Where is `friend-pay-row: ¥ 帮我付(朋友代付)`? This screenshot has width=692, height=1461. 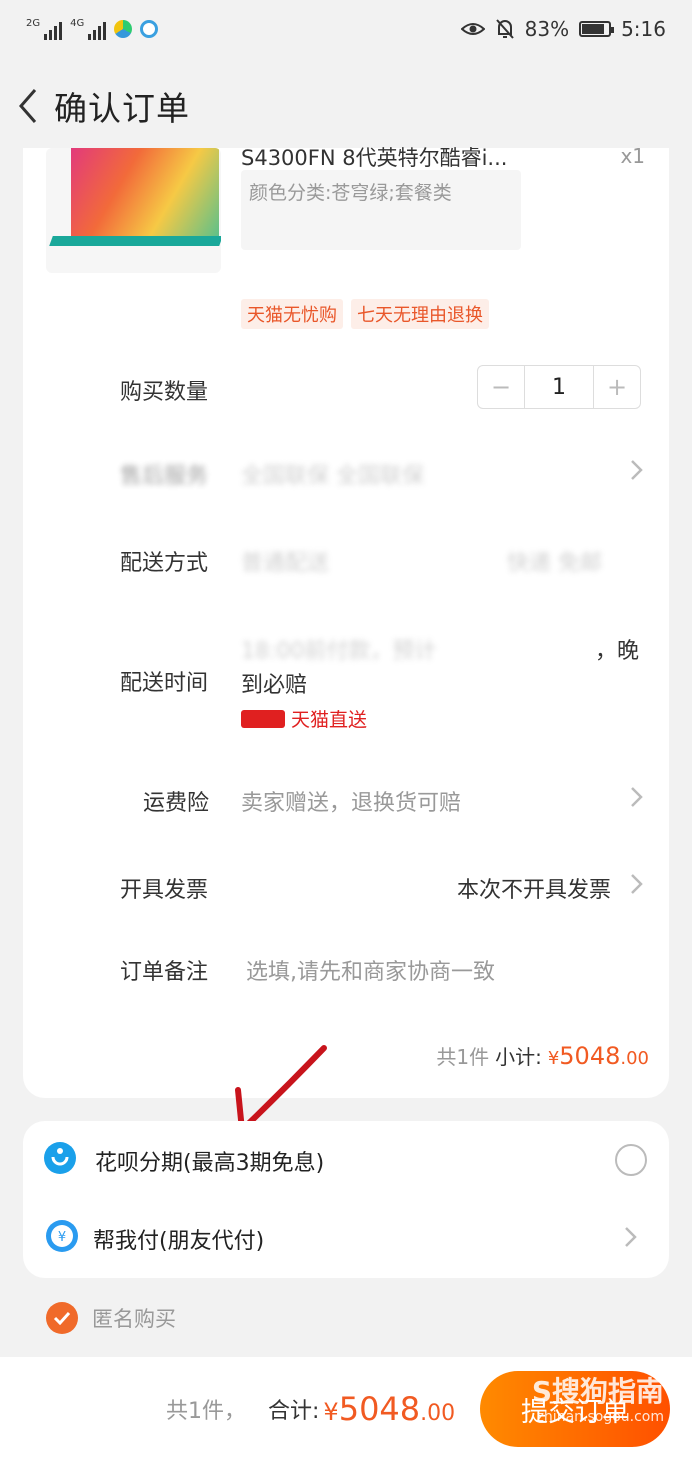
friend-pay-row: ¥ 帮我付(朋友代付) is located at coordinates (346, 1238).